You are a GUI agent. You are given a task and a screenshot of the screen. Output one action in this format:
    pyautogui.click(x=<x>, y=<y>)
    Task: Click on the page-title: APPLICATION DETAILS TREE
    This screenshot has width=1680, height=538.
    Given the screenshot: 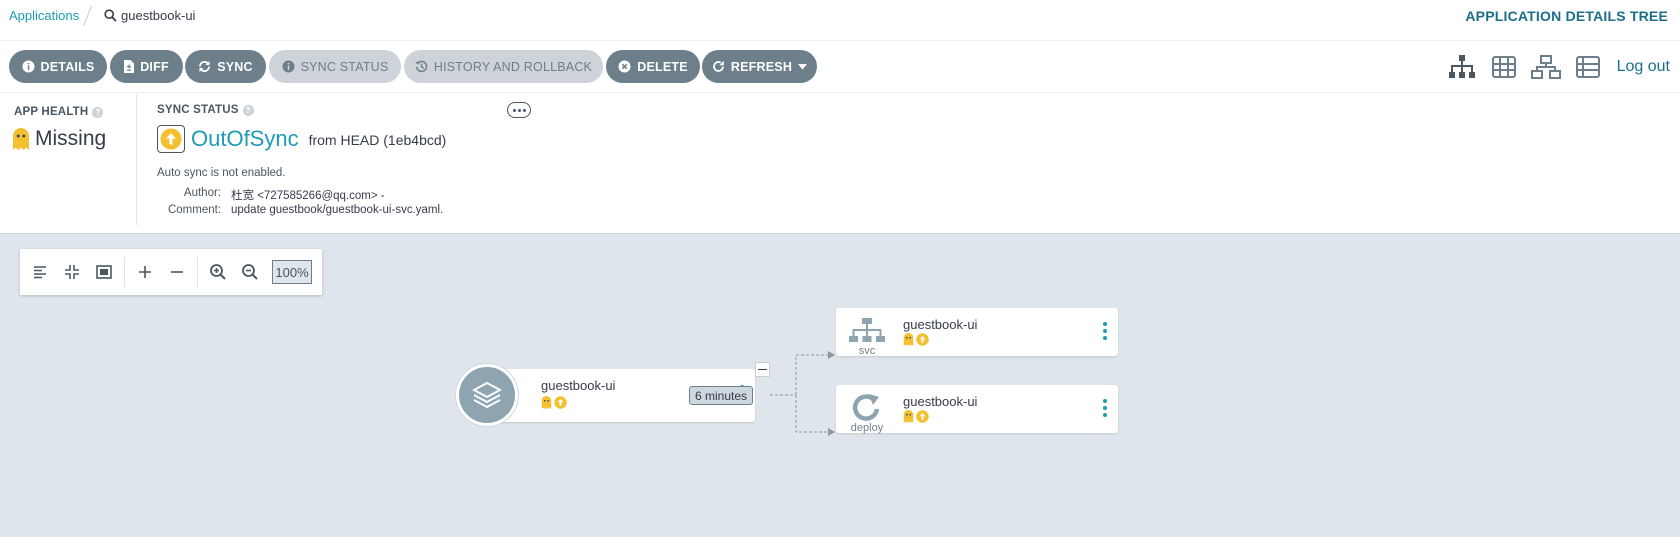 What is the action you would take?
    pyautogui.click(x=1566, y=16)
    